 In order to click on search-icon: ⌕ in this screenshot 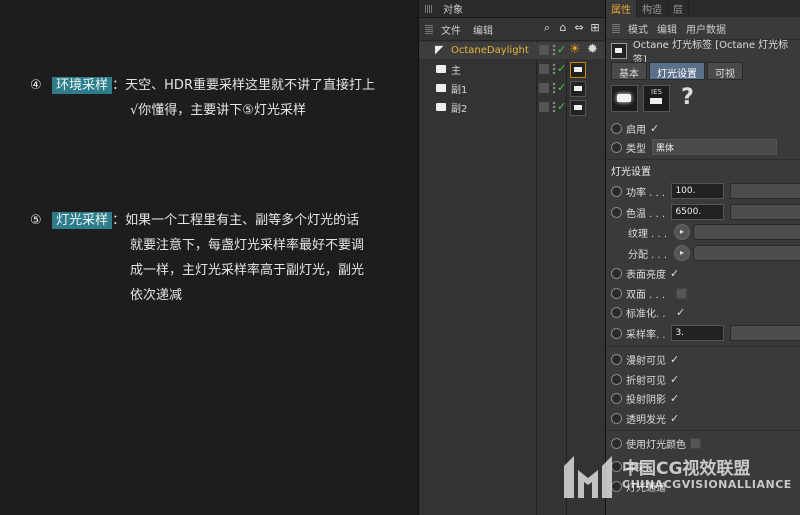, I will do `click(547, 28)`.